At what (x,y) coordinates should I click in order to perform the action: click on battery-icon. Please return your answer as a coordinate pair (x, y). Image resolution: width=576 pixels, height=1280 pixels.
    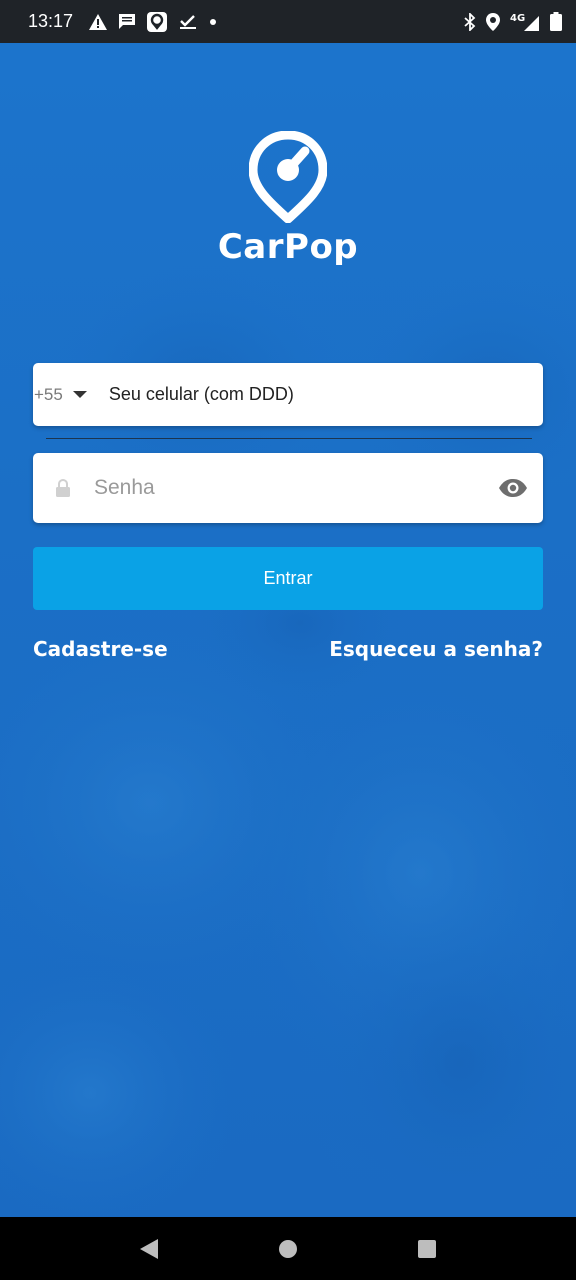
    Looking at the image, I should click on (556, 21).